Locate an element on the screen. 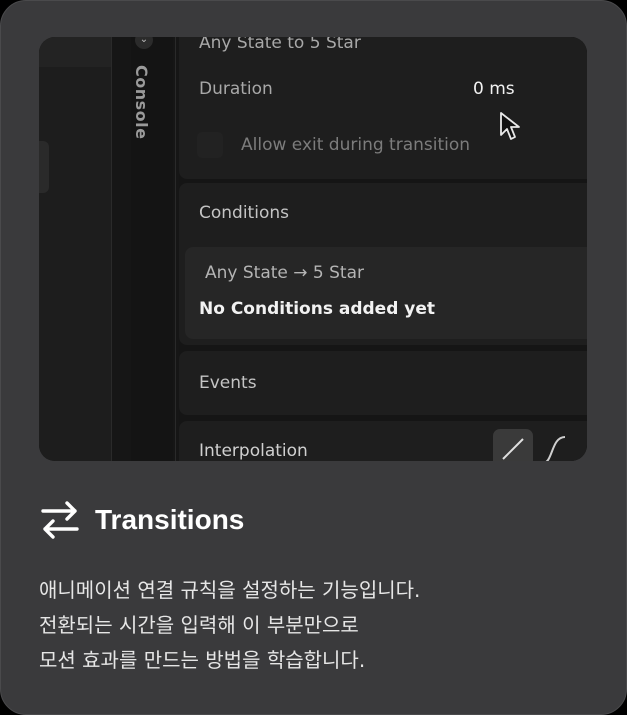  condition-card is located at coordinates (386, 293).